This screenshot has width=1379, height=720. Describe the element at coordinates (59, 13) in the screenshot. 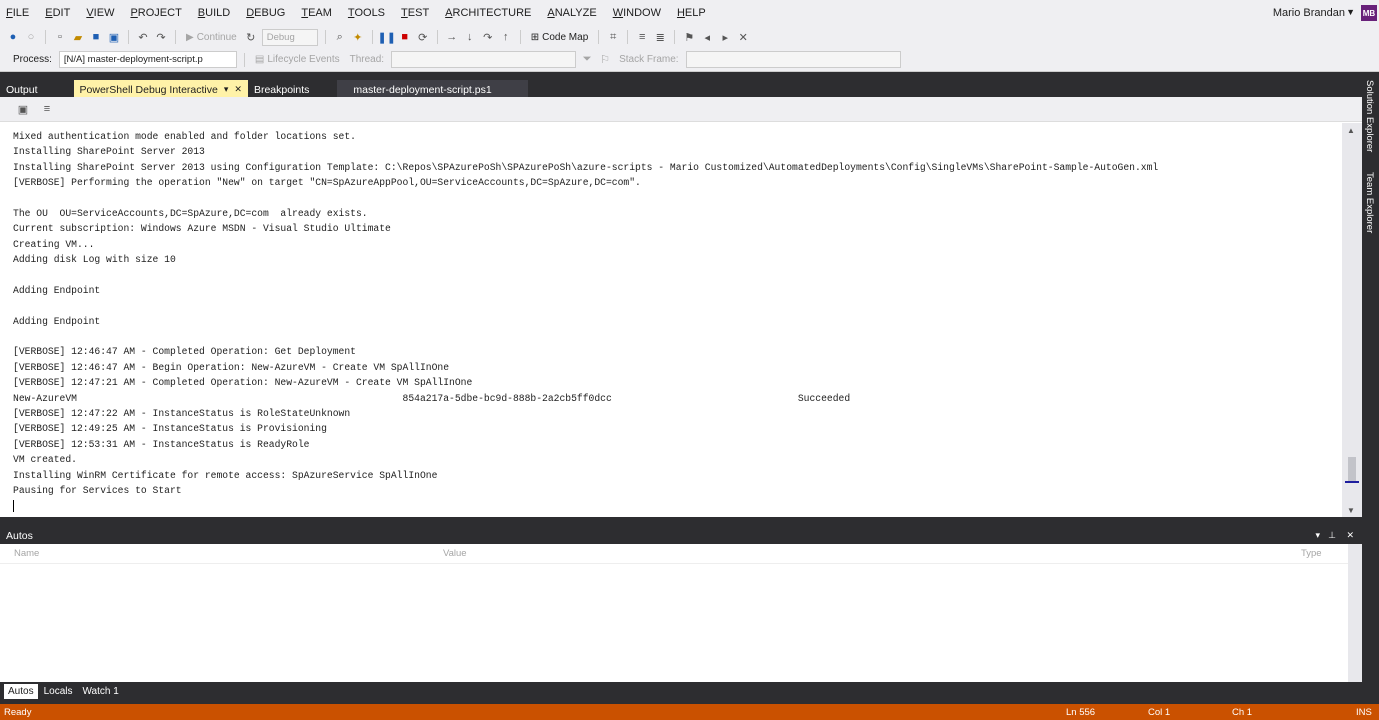

I see `menu-edit: EDIT` at that location.